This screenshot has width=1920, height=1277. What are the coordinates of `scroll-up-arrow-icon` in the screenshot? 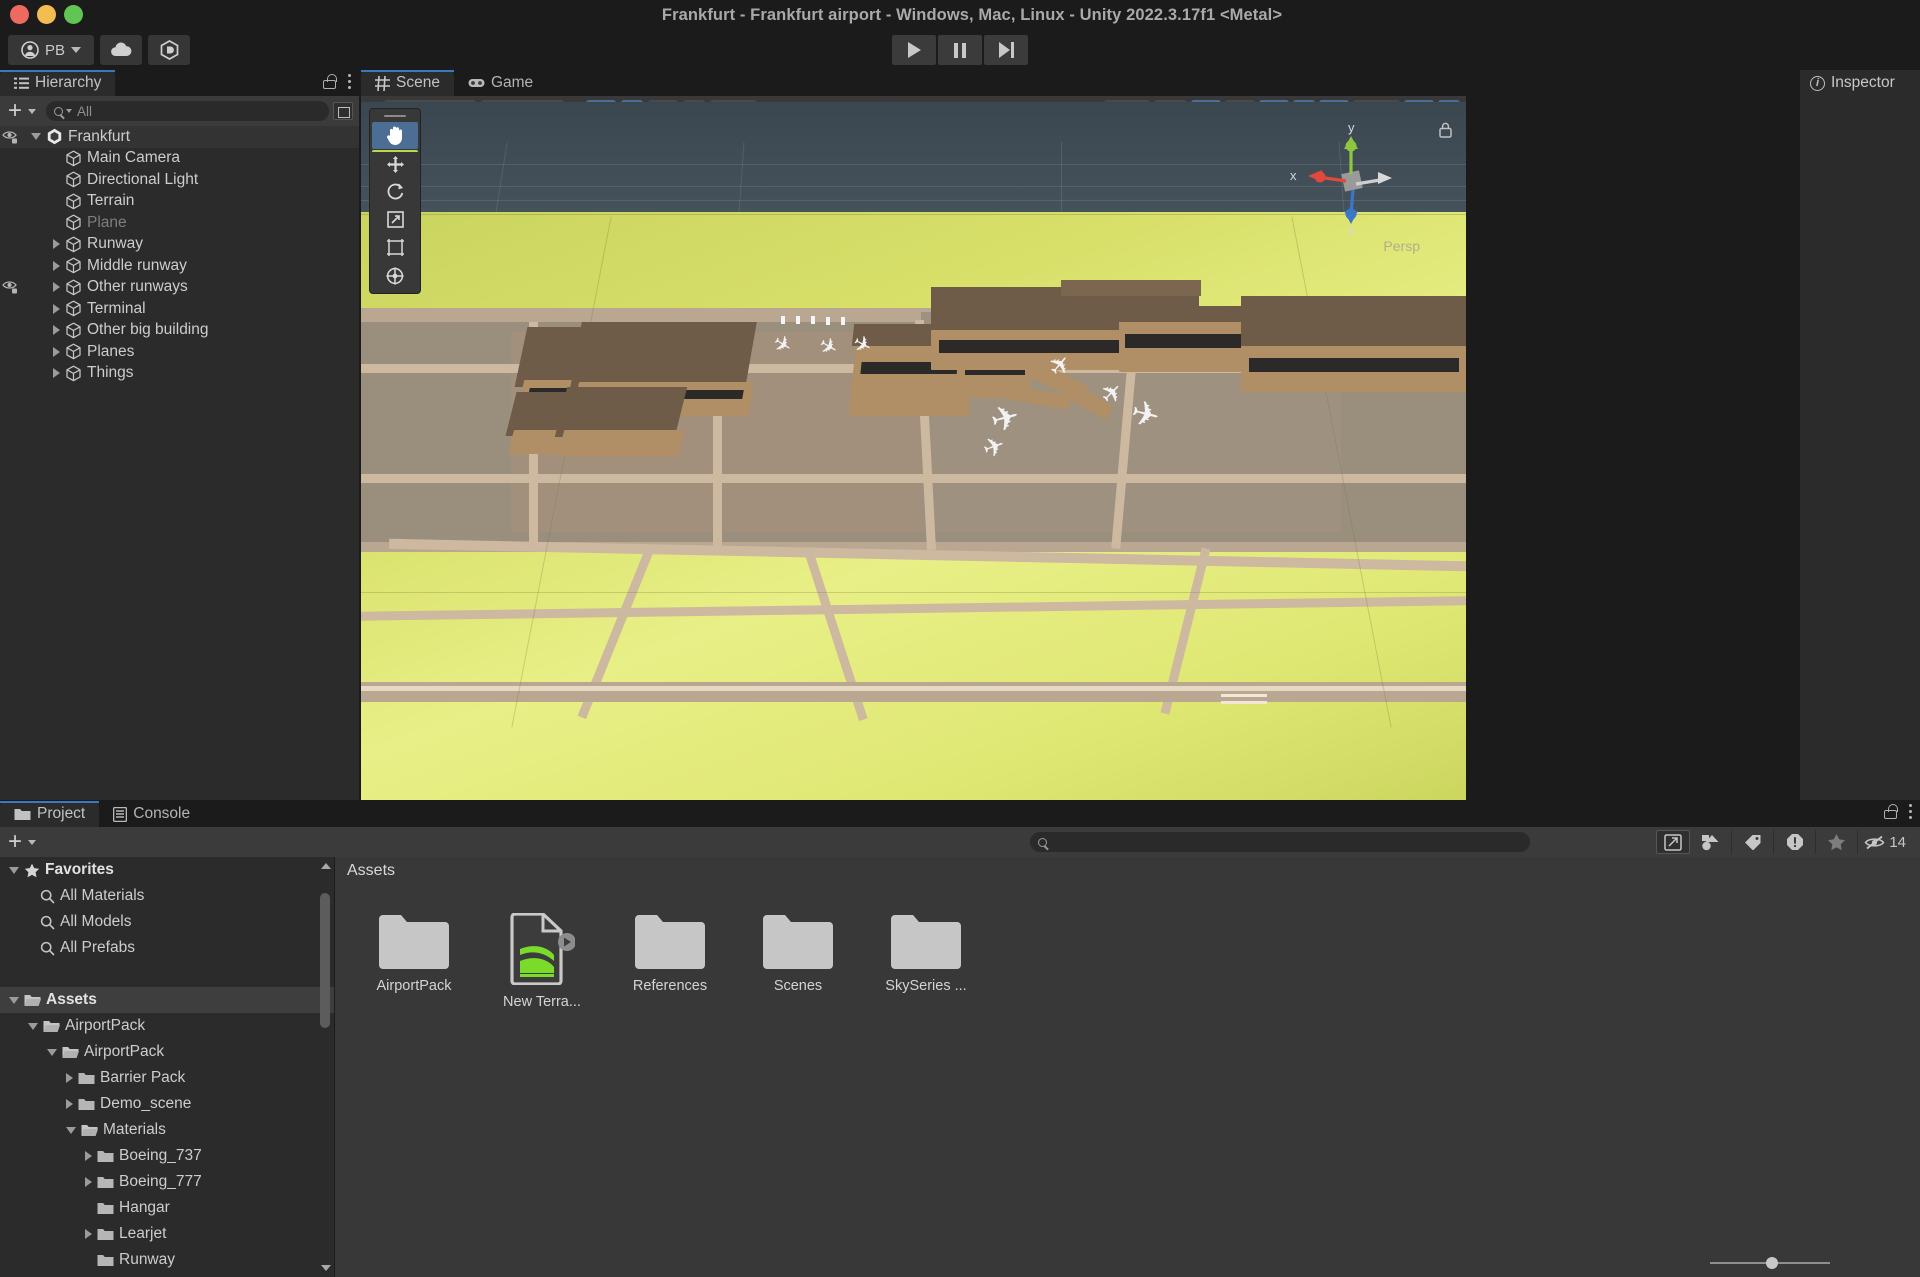 It's located at (326, 866).